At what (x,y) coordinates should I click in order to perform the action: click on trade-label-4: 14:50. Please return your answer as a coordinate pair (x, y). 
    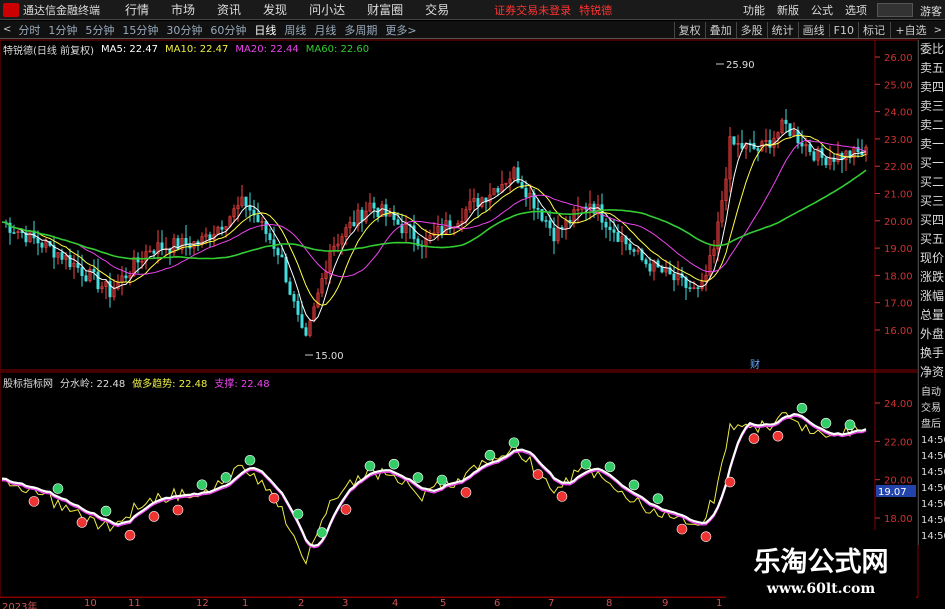
    Looking at the image, I should click on (933, 456).